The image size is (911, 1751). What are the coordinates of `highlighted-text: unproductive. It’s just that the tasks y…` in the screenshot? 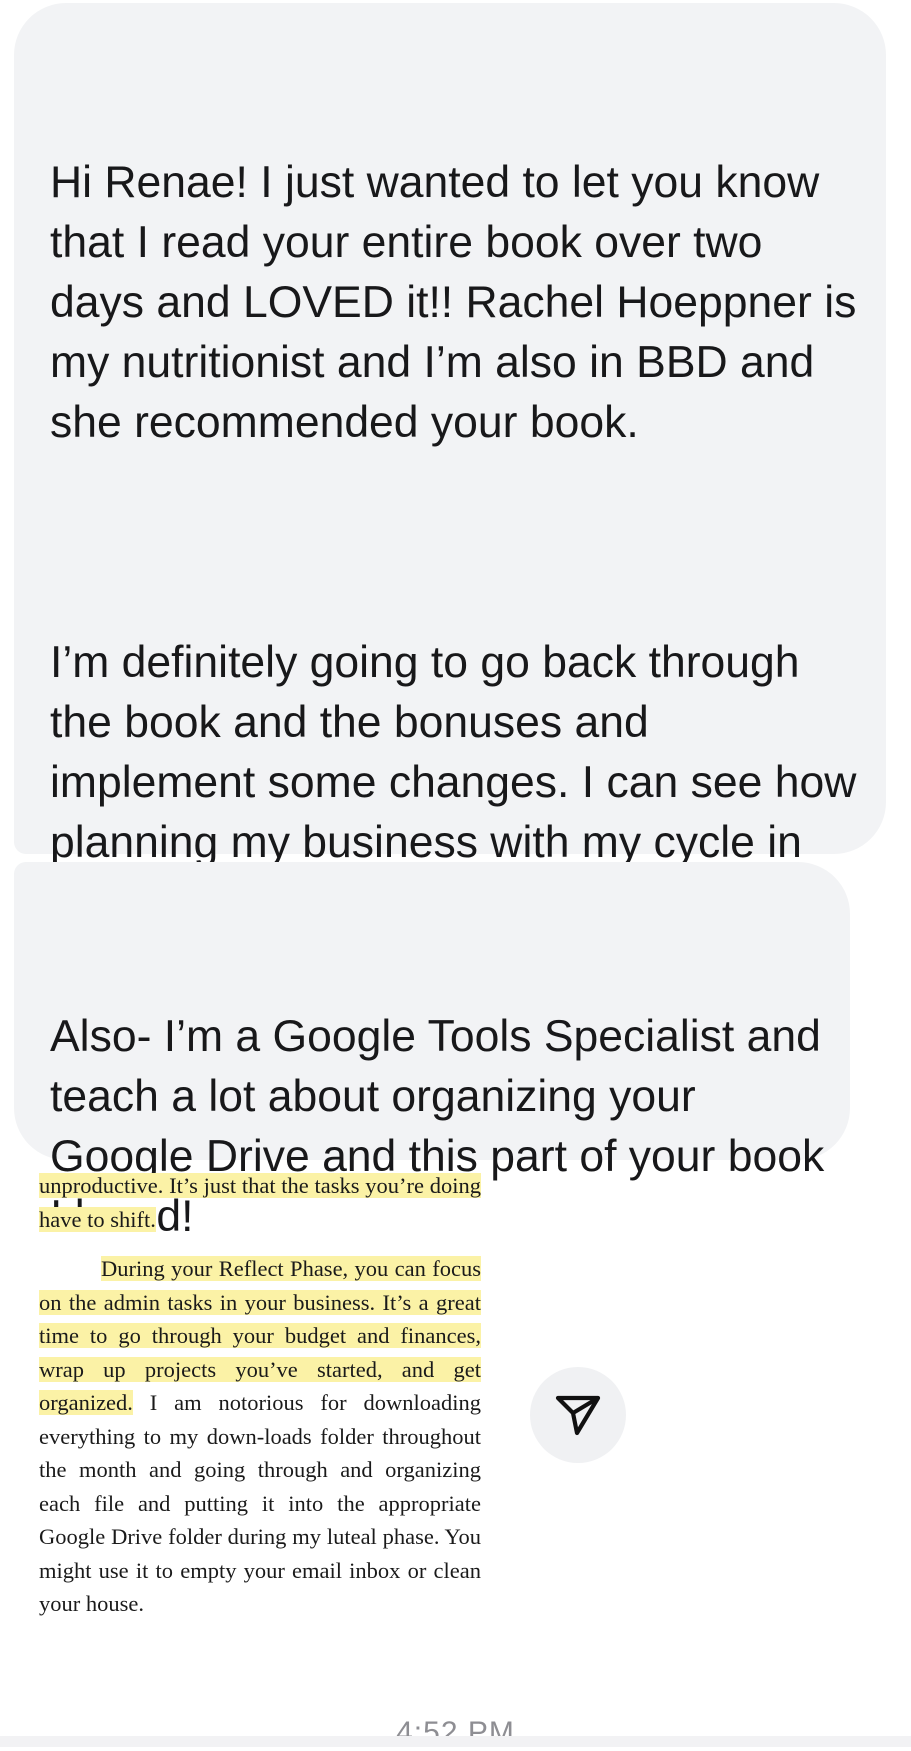 It's located at (260, 1202).